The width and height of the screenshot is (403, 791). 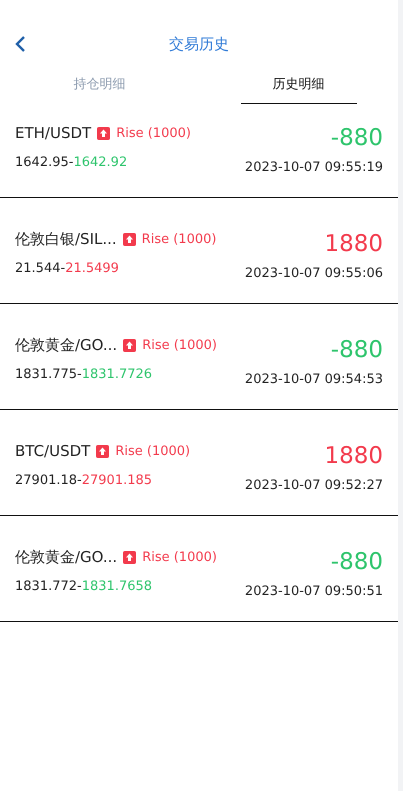 I want to click on trade-time: 2023-10-07 09:52:27, so click(x=313, y=485).